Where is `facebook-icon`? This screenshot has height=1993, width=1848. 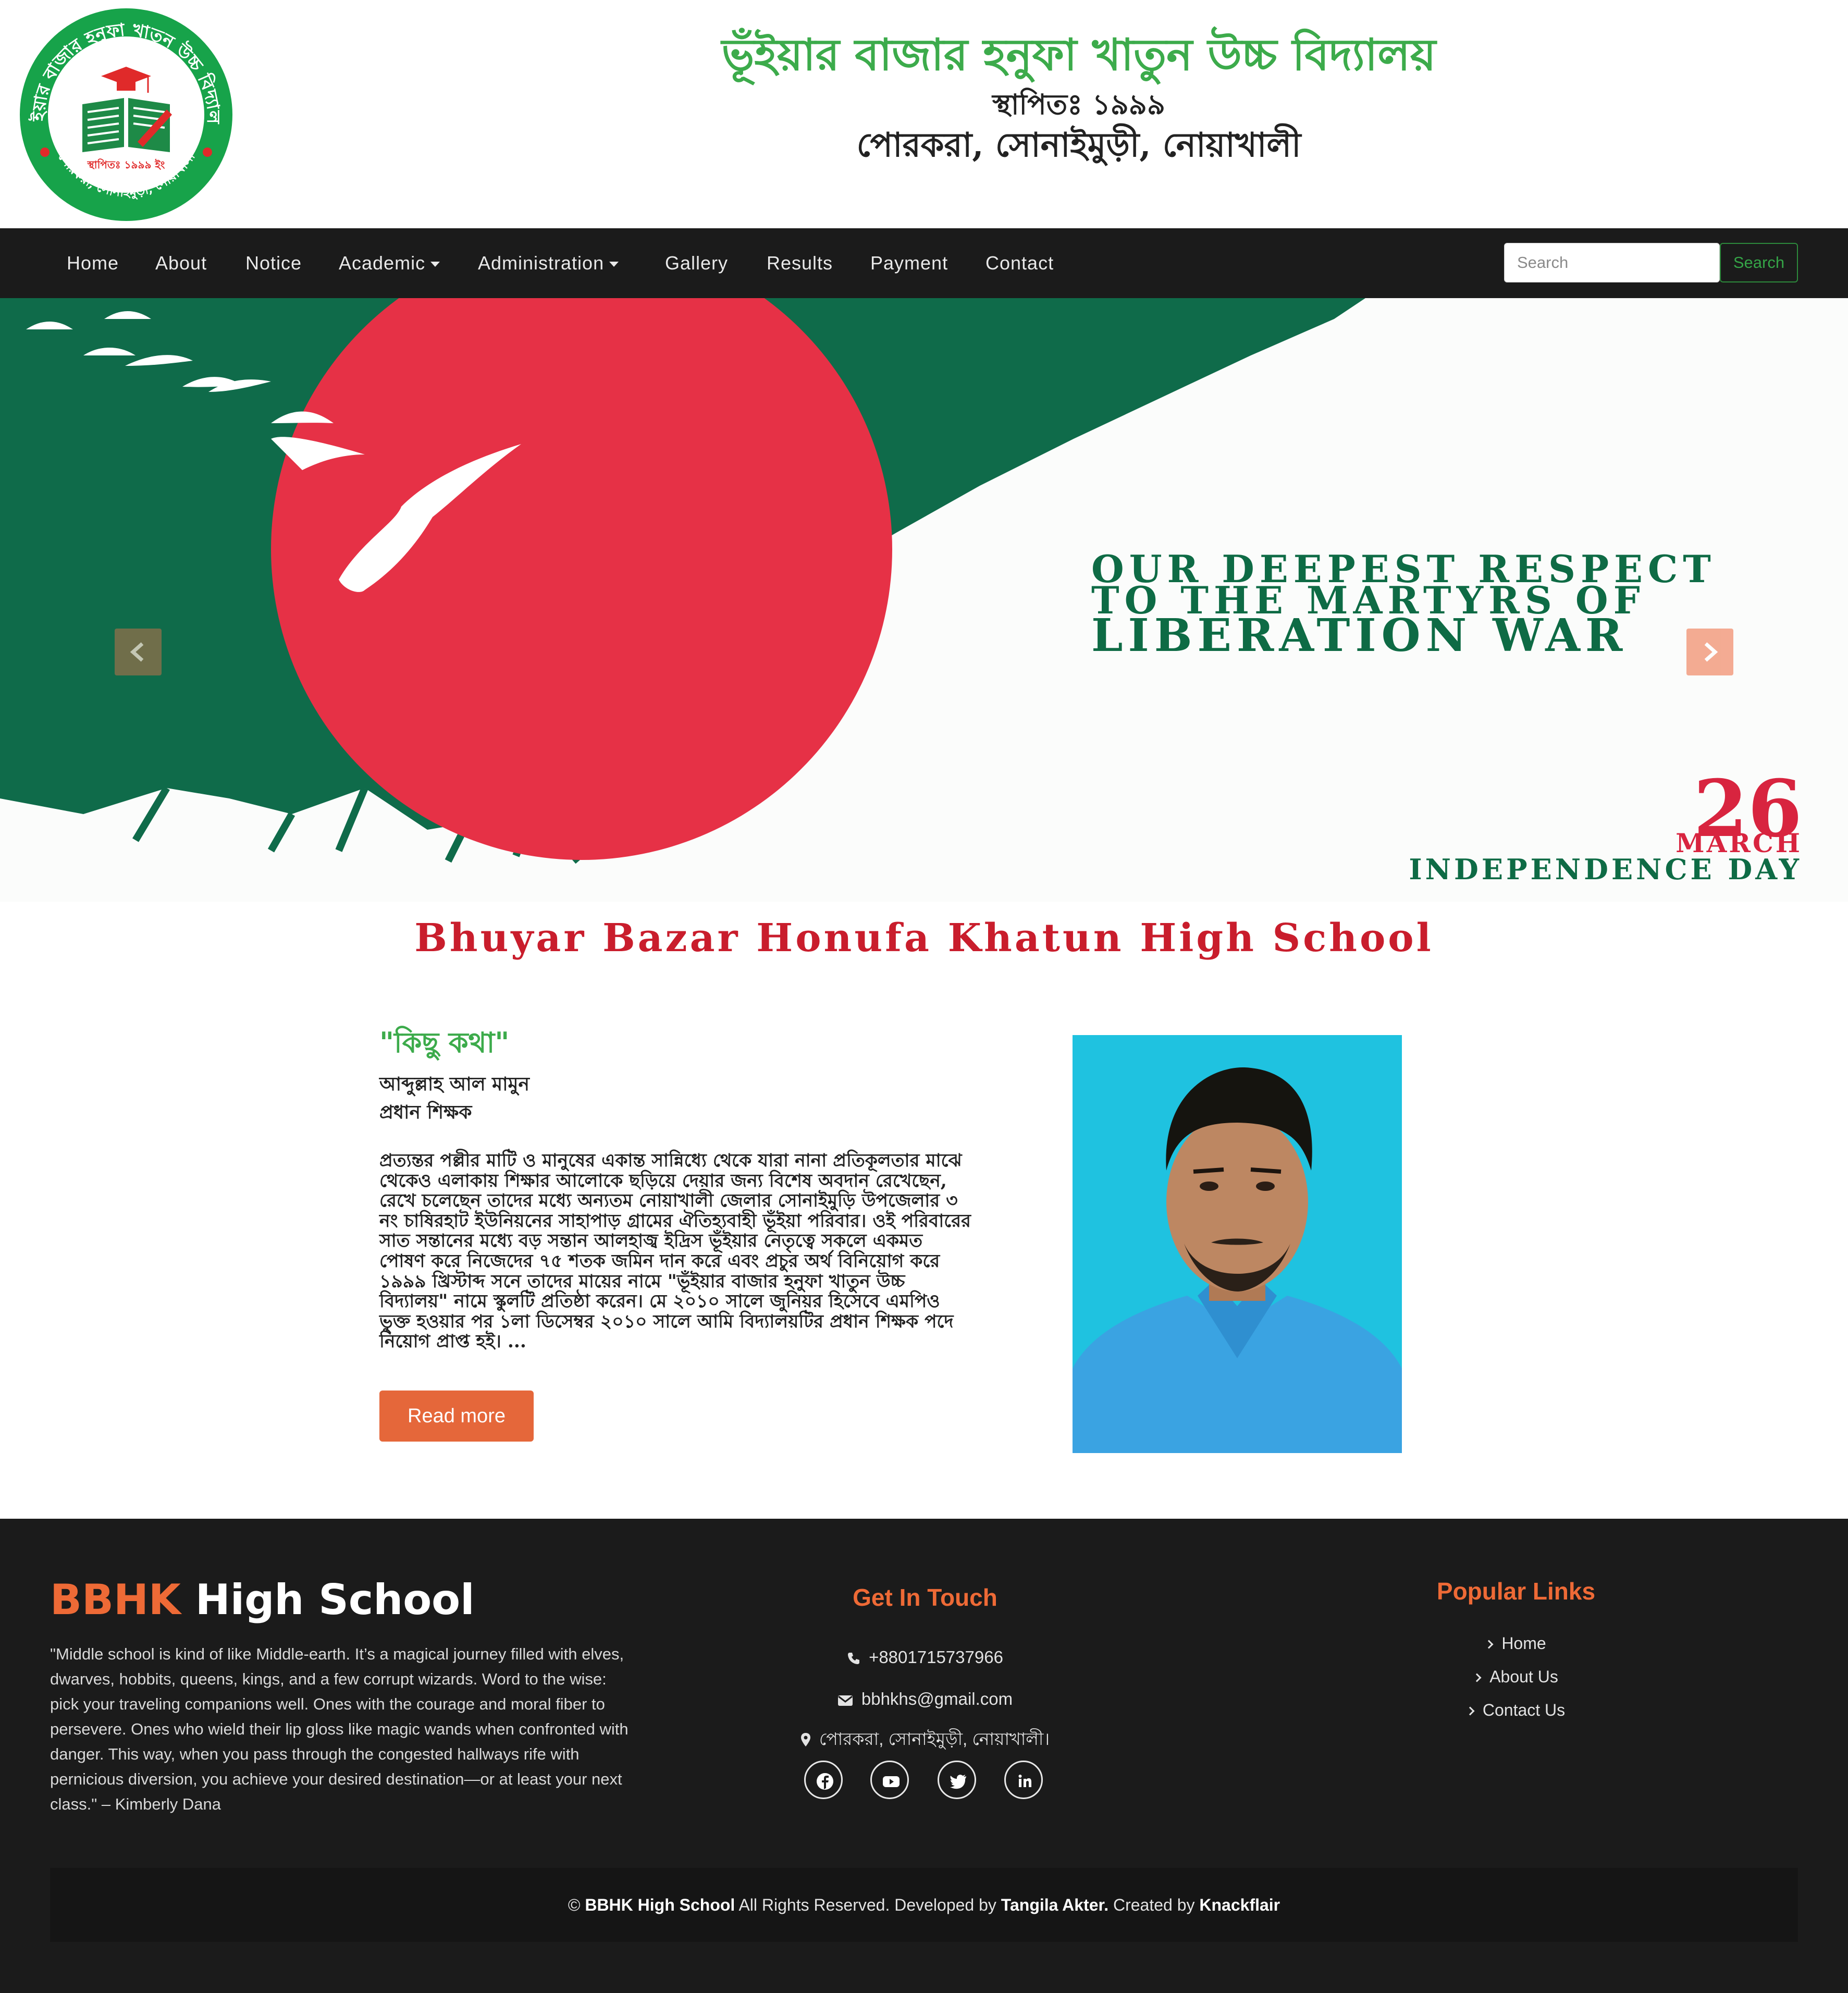
facebook-icon is located at coordinates (825, 1781).